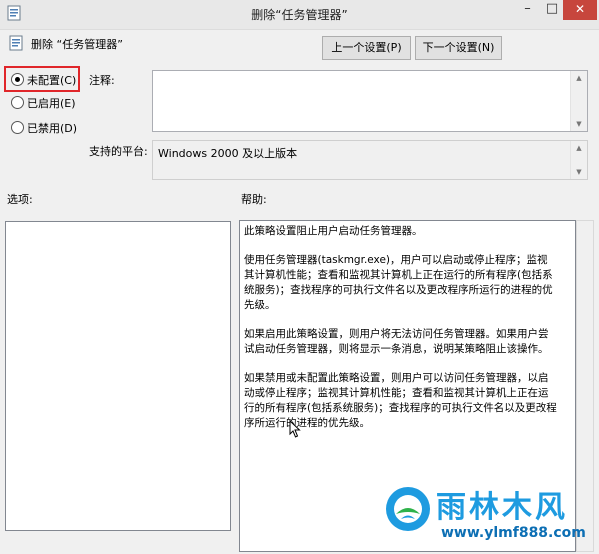 The height and width of the screenshot is (554, 599). What do you see at coordinates (102, 80) in the screenshot?
I see `comment-label: 注释:` at bounding box center [102, 80].